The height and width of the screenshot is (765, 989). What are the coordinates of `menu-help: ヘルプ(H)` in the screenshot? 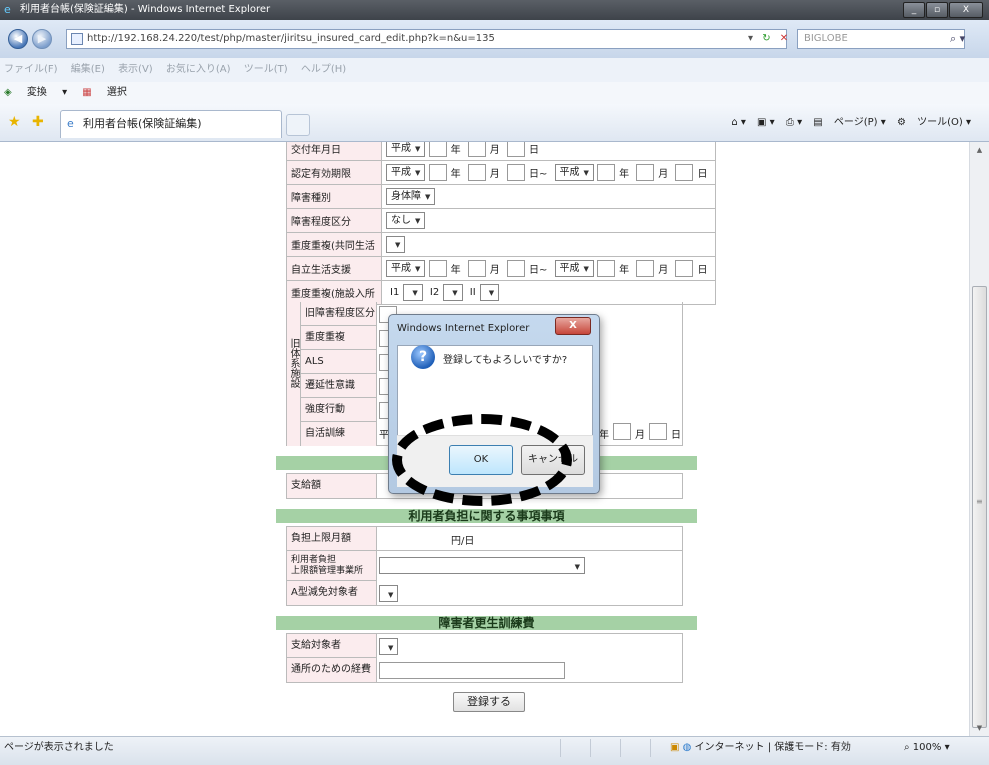 It's located at (323, 69).